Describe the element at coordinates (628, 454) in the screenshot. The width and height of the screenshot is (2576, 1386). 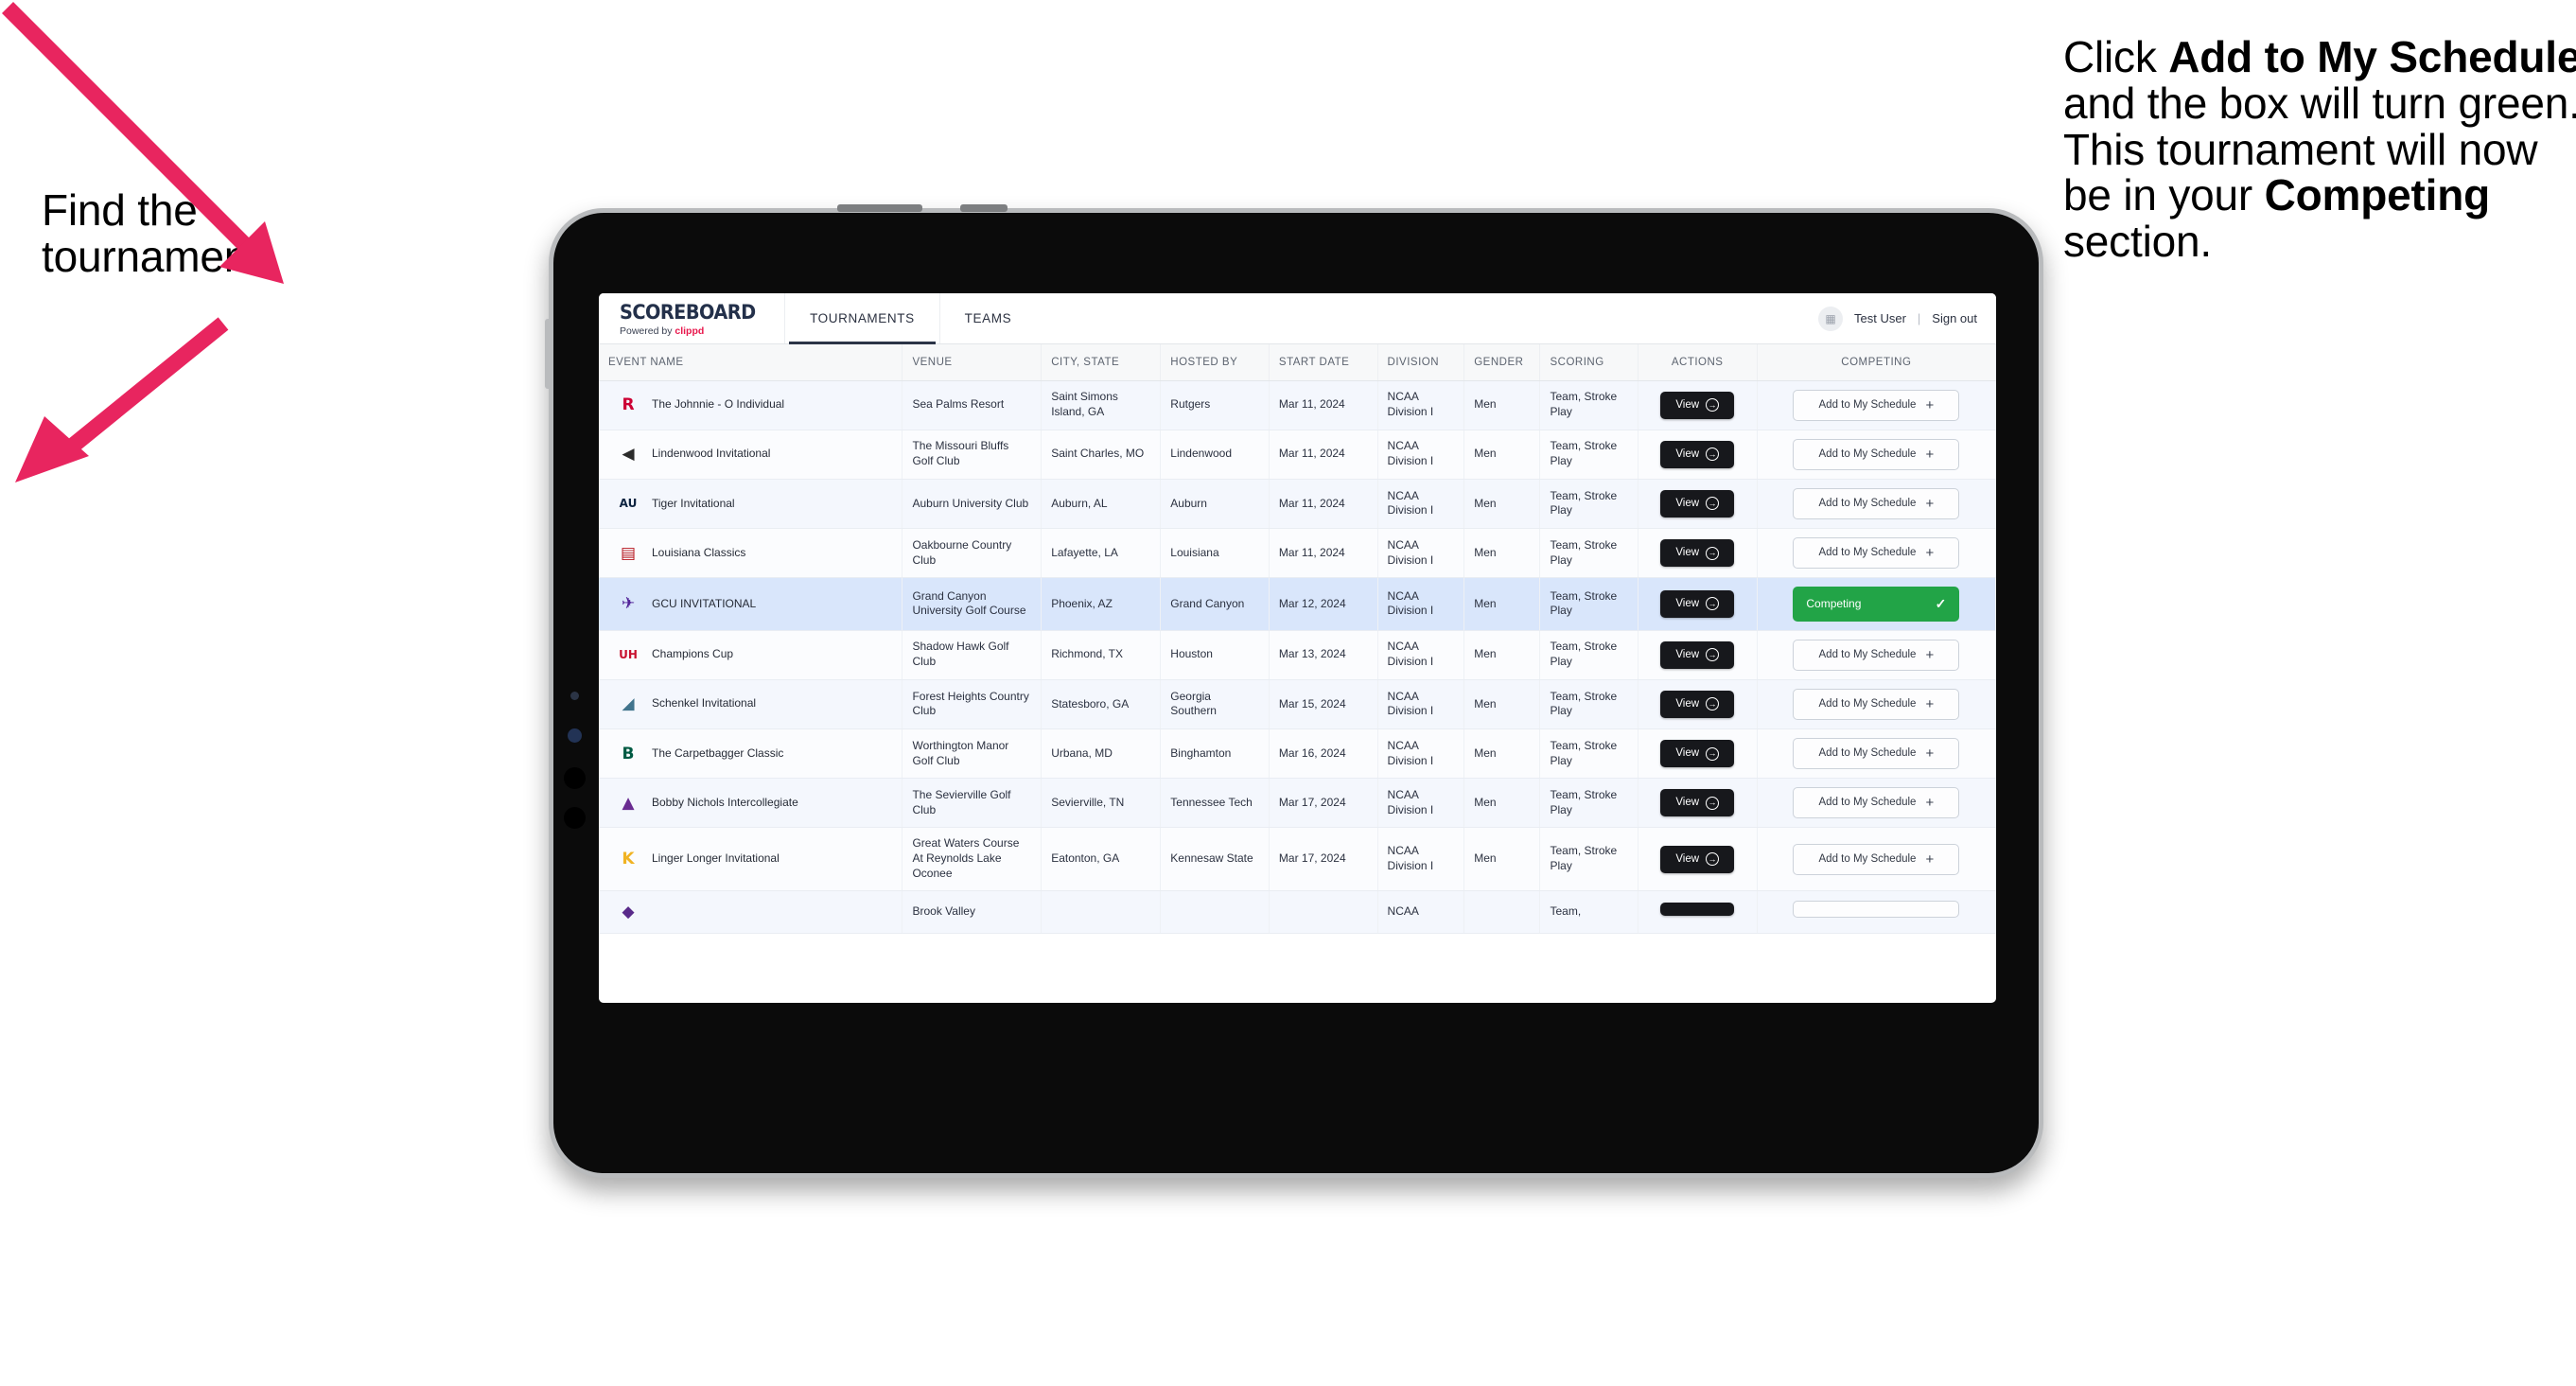
I see `lindenwood-logo: ◀` at that location.